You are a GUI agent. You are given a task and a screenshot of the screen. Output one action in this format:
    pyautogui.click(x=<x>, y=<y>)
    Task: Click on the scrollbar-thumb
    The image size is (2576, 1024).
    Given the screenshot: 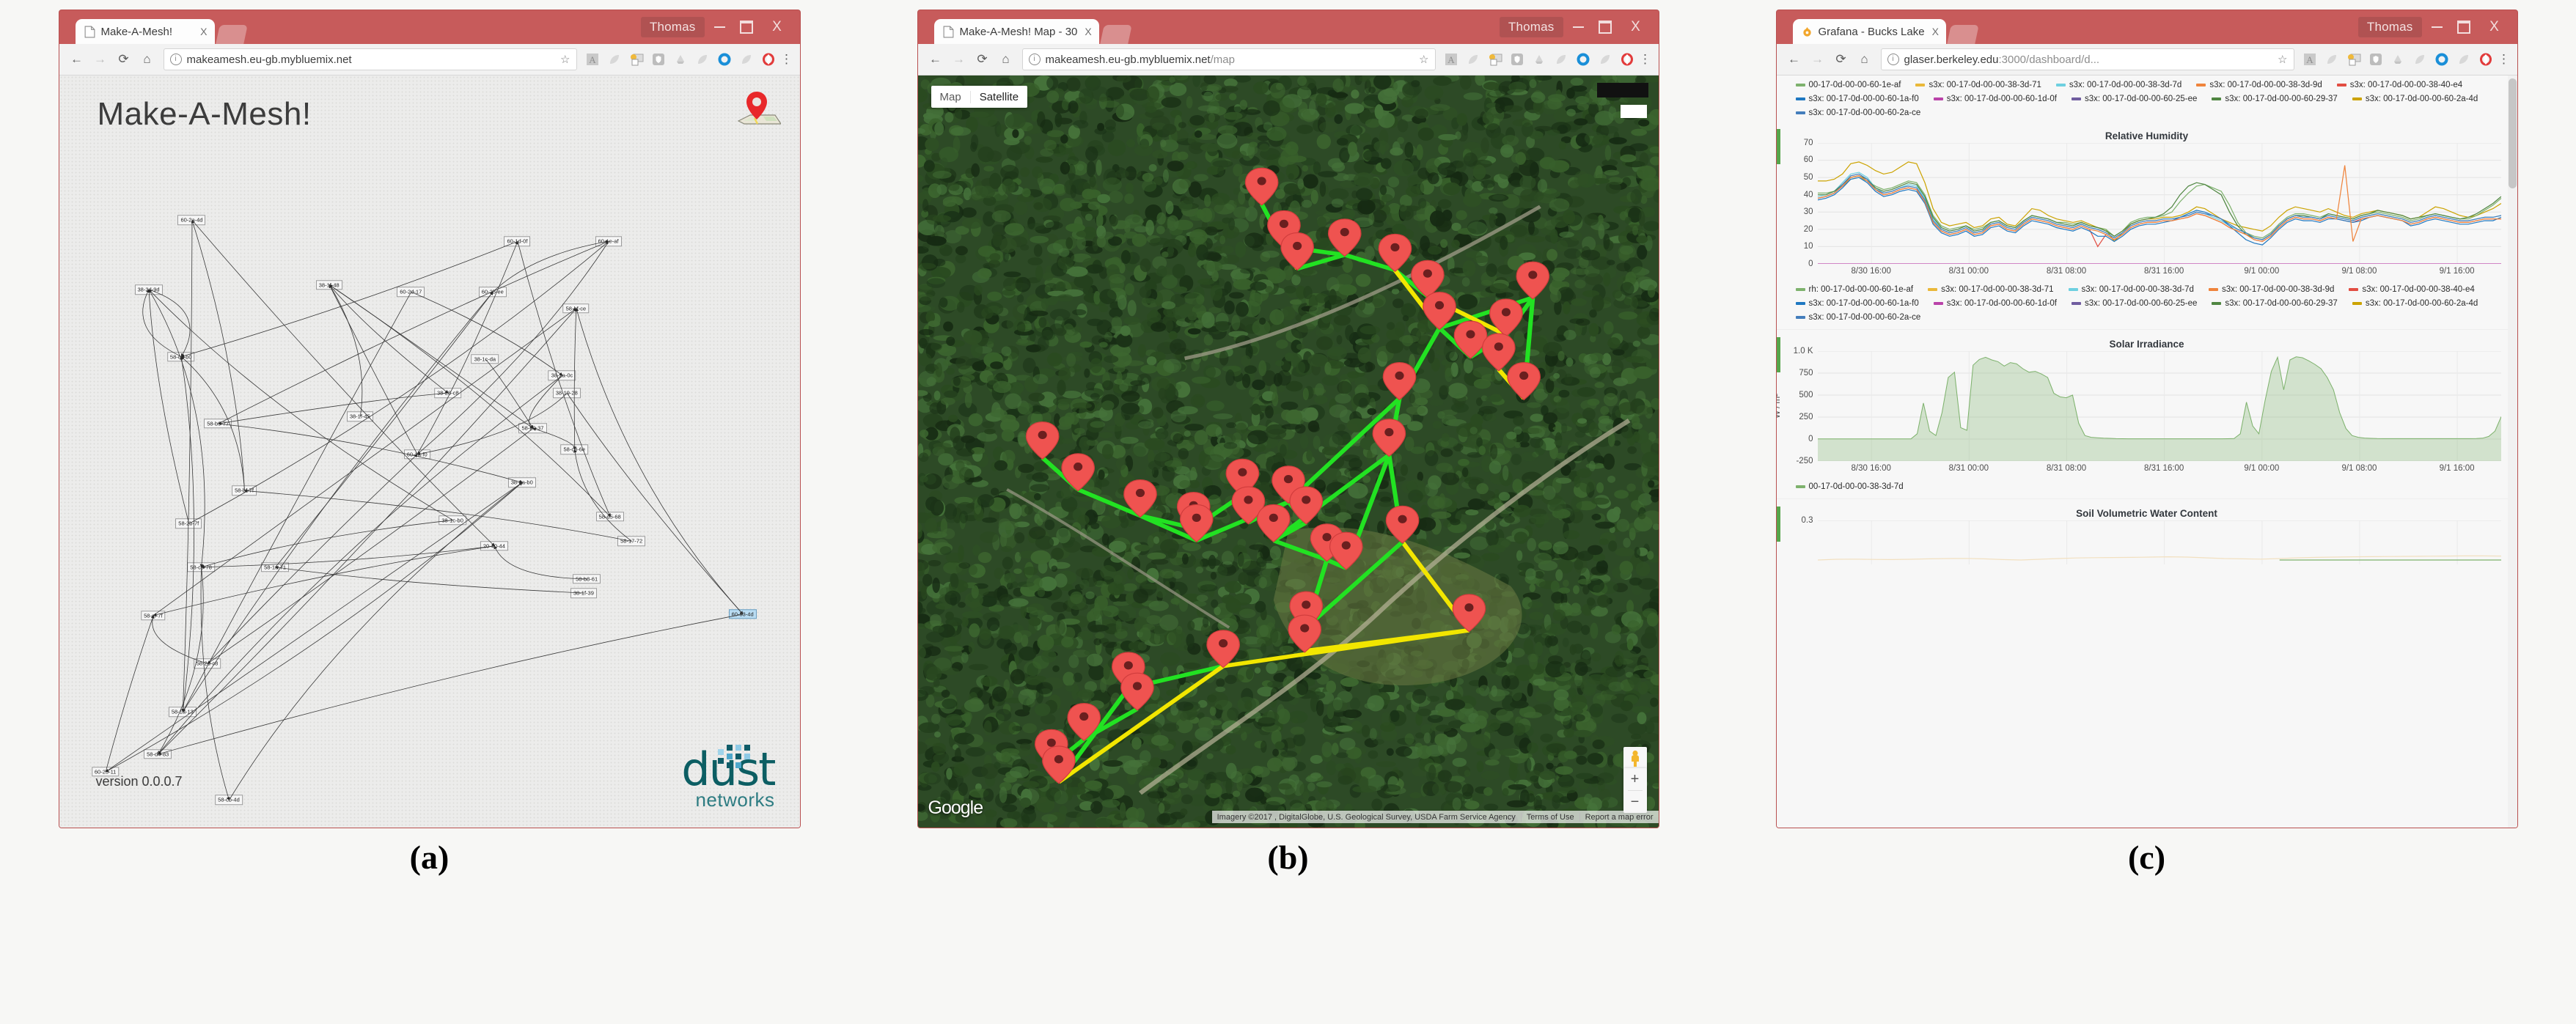 What is the action you would take?
    pyautogui.click(x=2512, y=133)
    